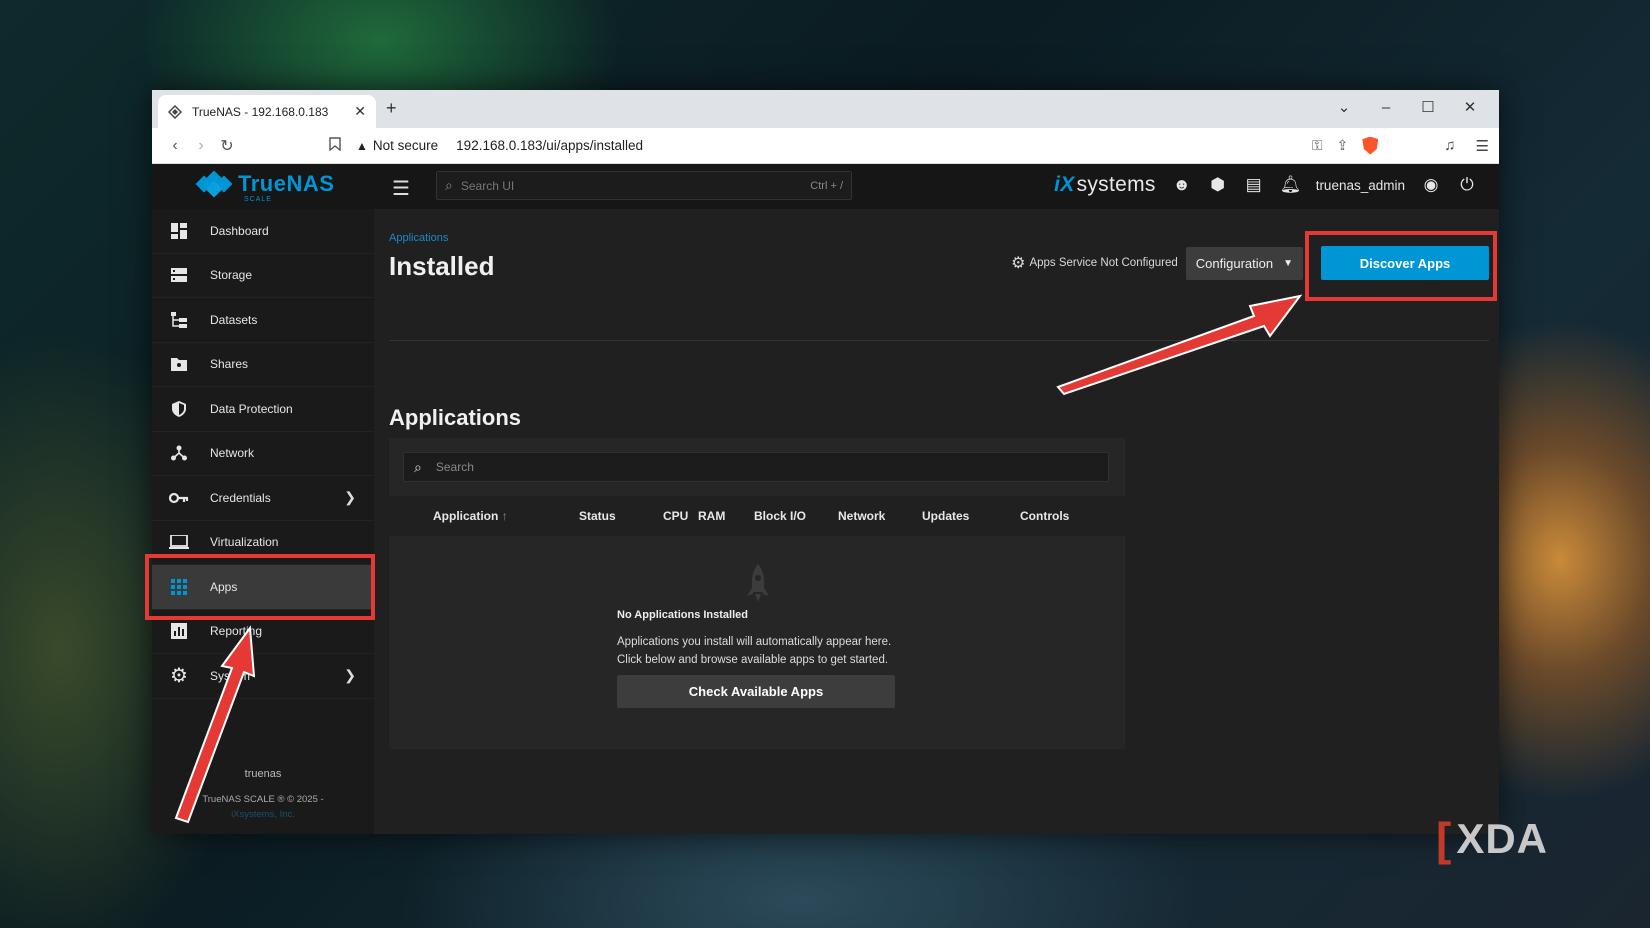  I want to click on copyright: TrueNAS SCALE ® © 2025 -, so click(263, 799).